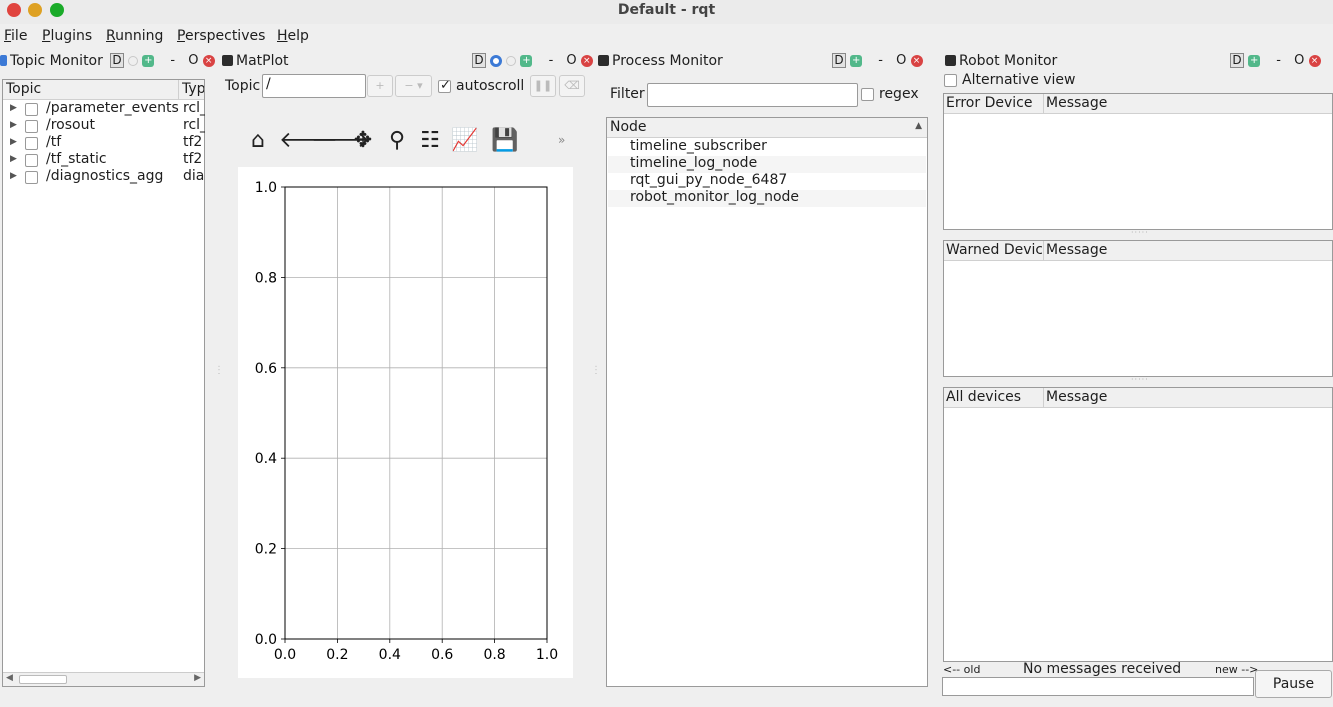 This screenshot has height=707, width=1333. I want to click on remove-topic-button: − ▾, so click(413, 86).